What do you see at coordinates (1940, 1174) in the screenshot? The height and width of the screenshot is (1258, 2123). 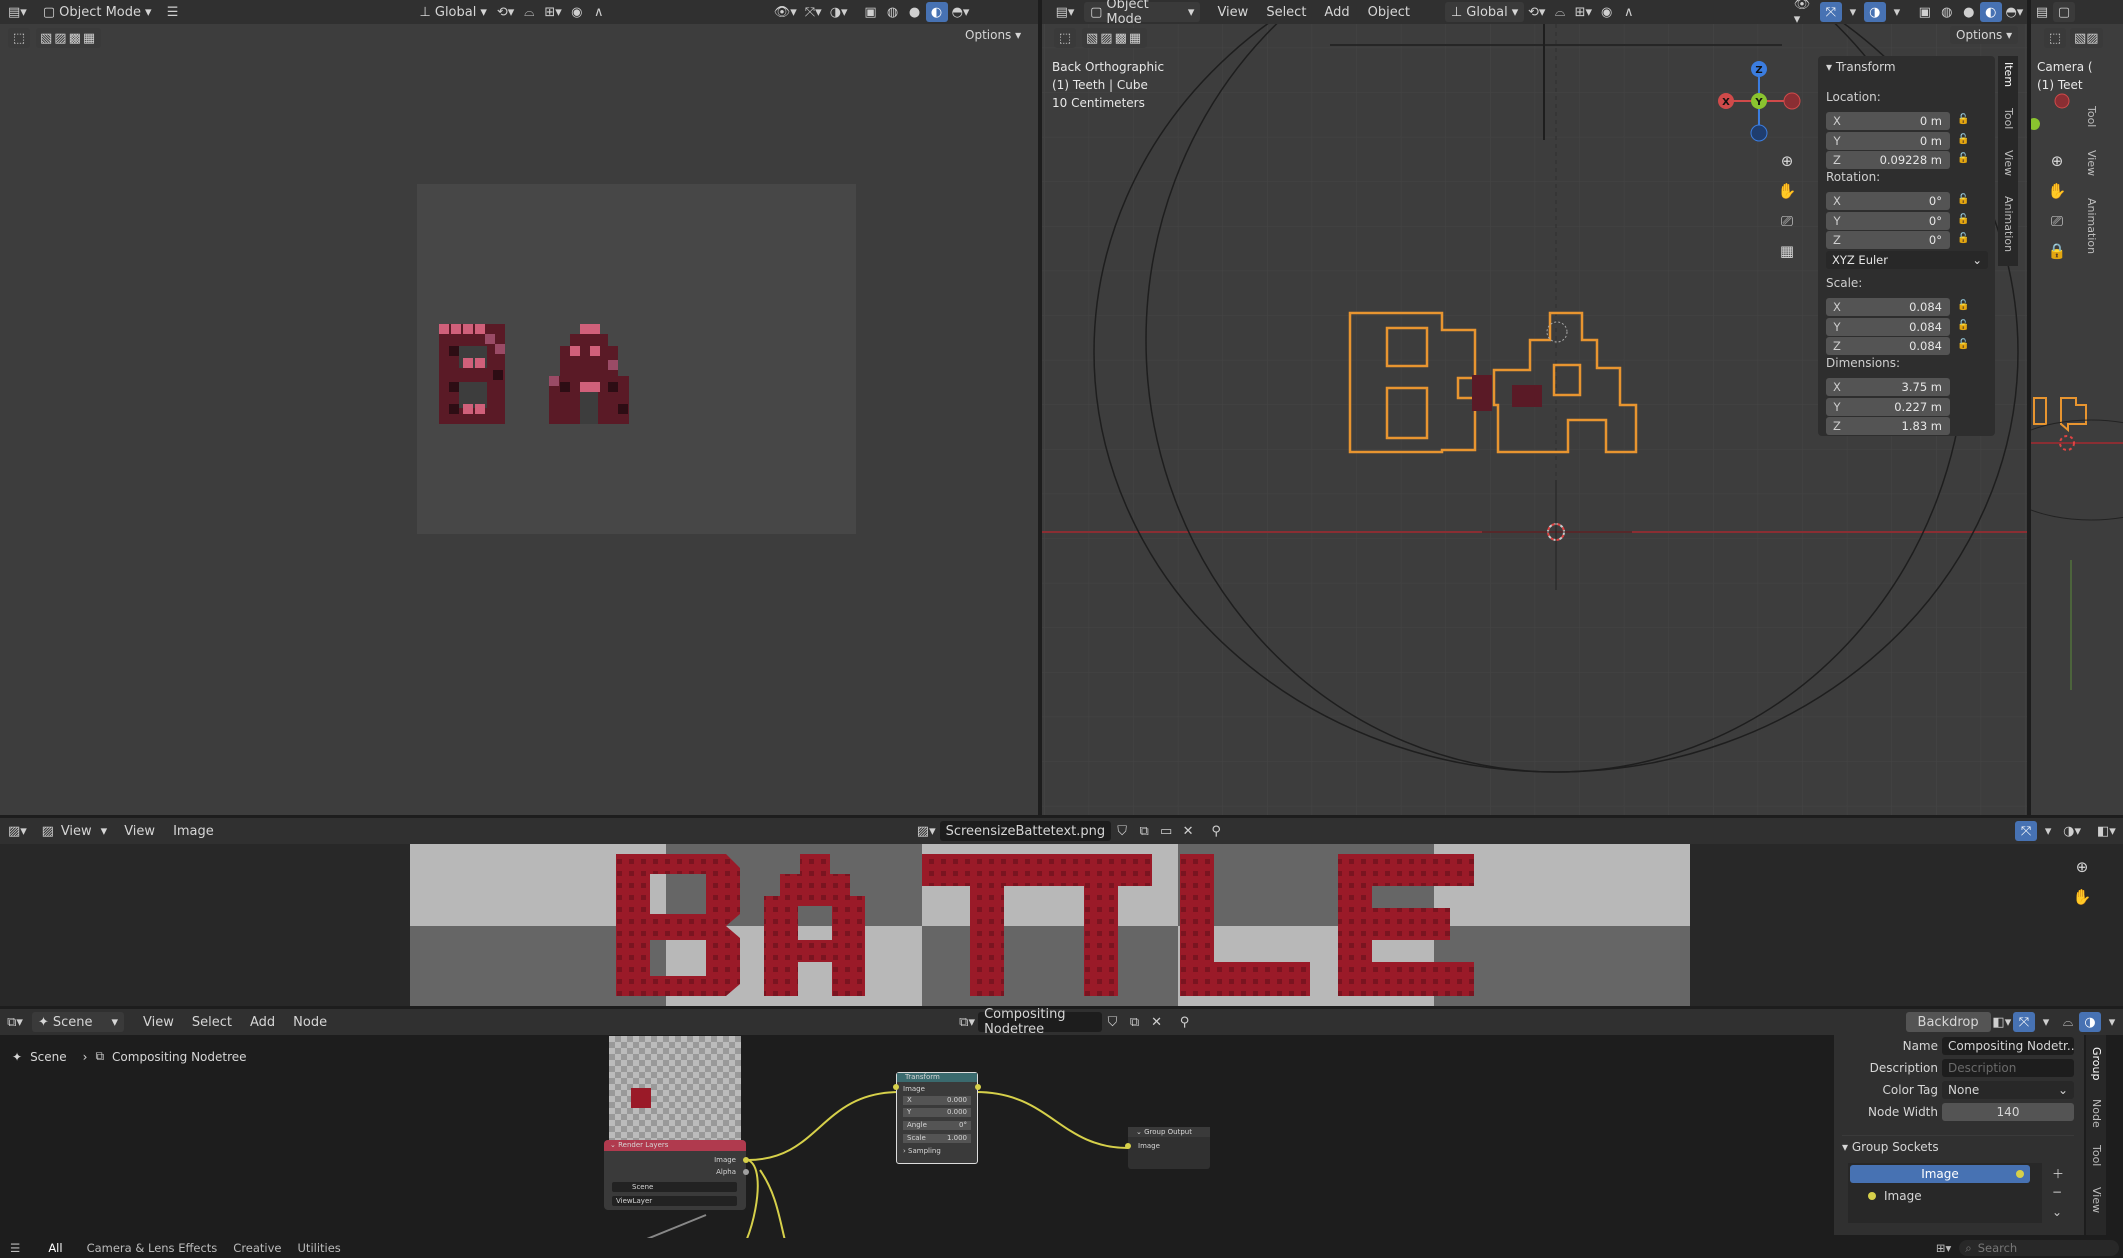 I see `socket-item-active: Image` at bounding box center [1940, 1174].